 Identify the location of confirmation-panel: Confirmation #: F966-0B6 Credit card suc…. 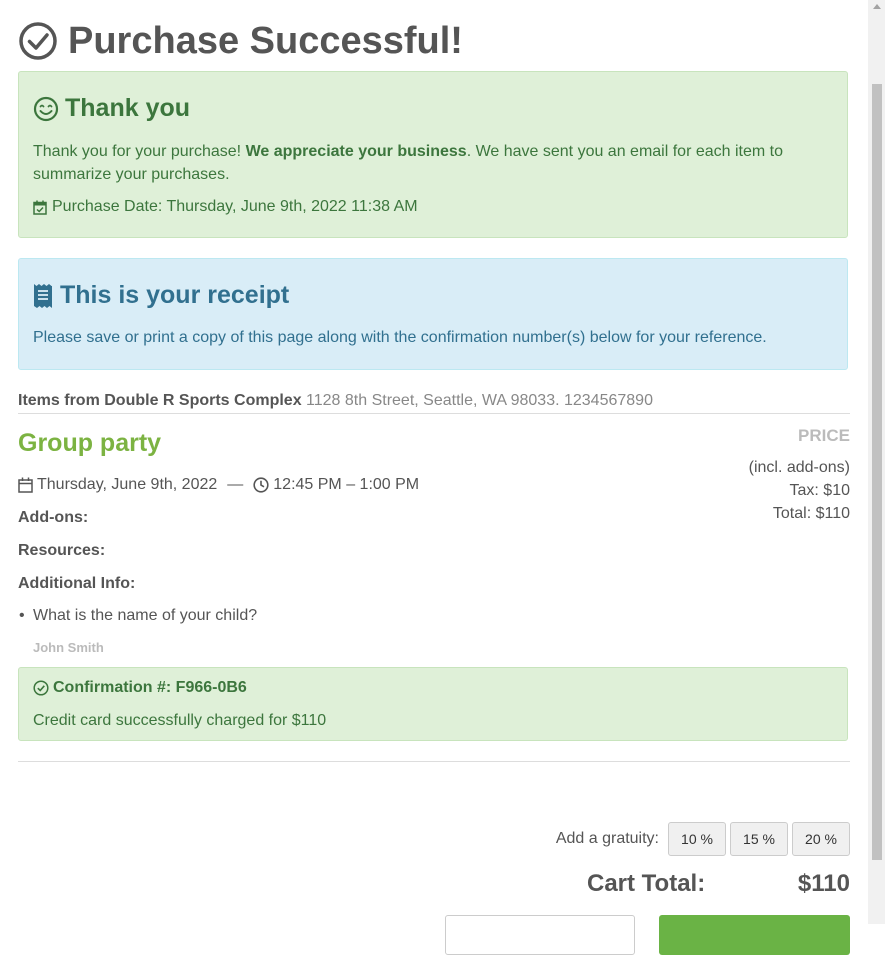
(433, 704).